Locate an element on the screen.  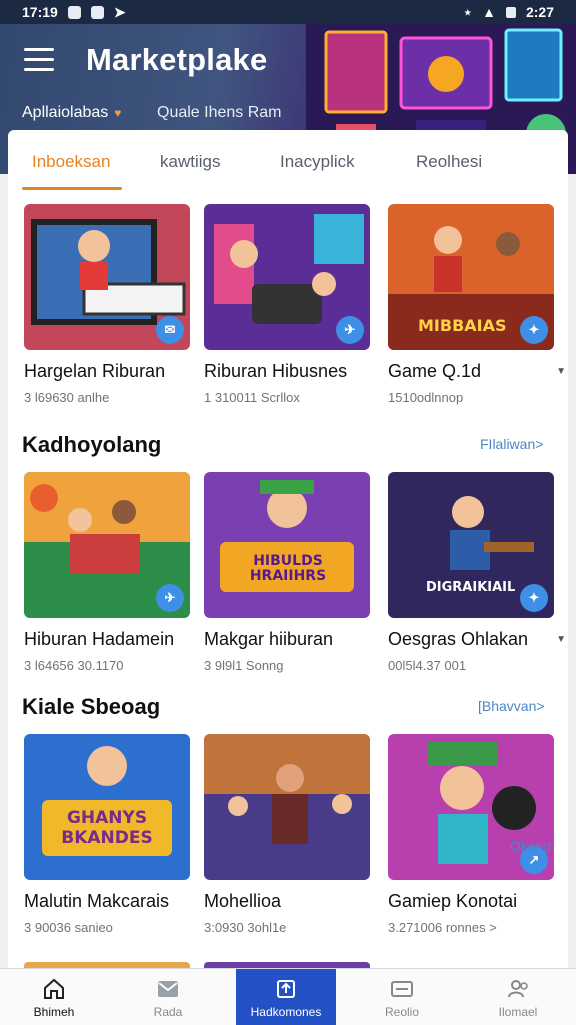
thumbnail-caption: MIBBAIAS is located at coordinates (462, 325).